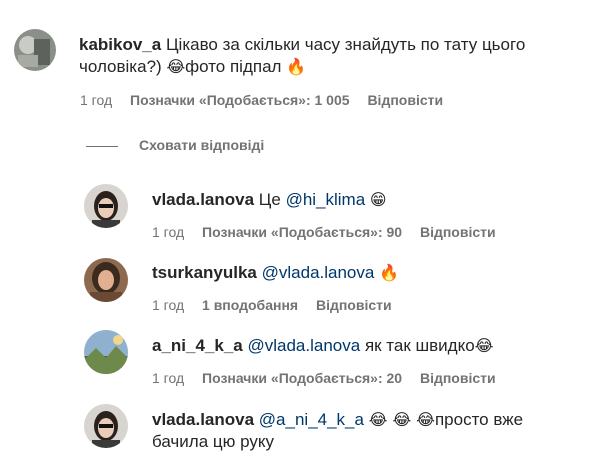  I want to click on reply-text: vlada.lanova Це @hi_klima 😁, so click(269, 200).